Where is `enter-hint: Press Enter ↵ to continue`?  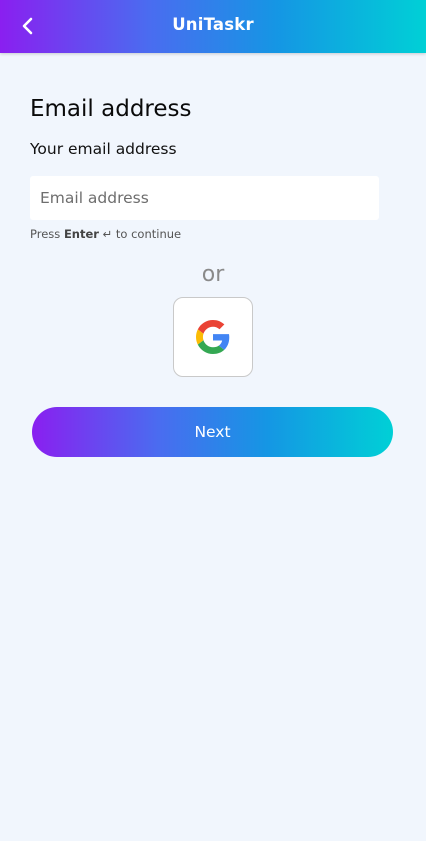 enter-hint: Press Enter ↵ to continue is located at coordinates (105, 234).